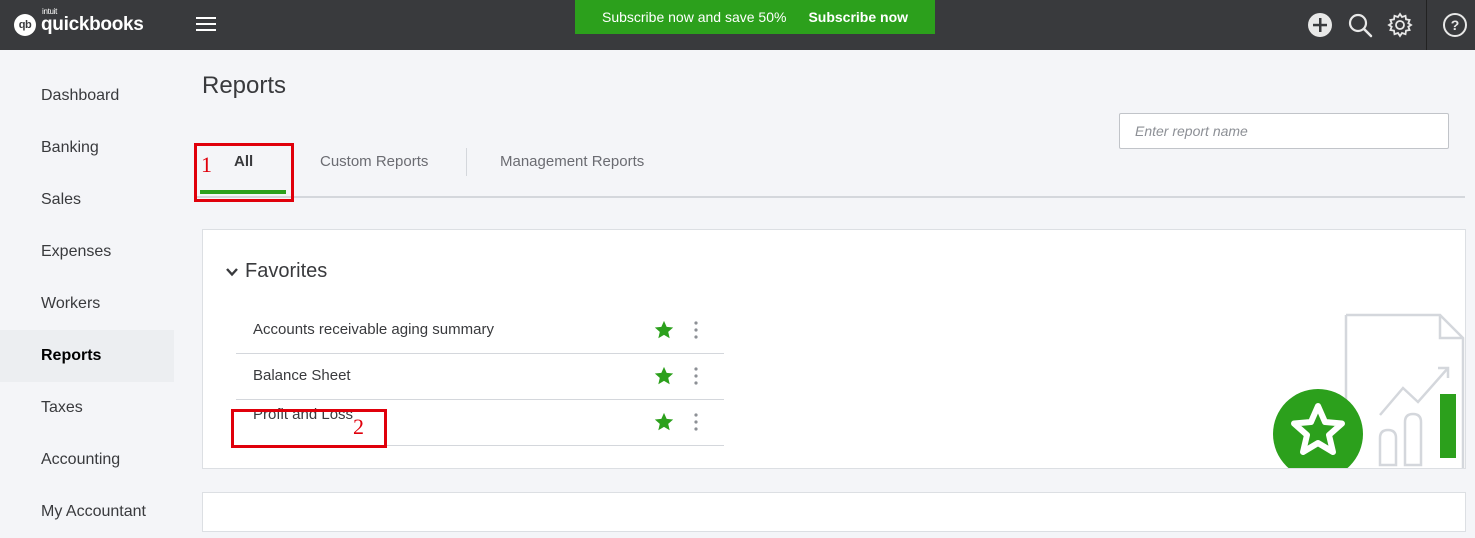 The image size is (1475, 538). Describe the element at coordinates (480, 422) in the screenshot. I see `report-row: Profit and Loss` at that location.